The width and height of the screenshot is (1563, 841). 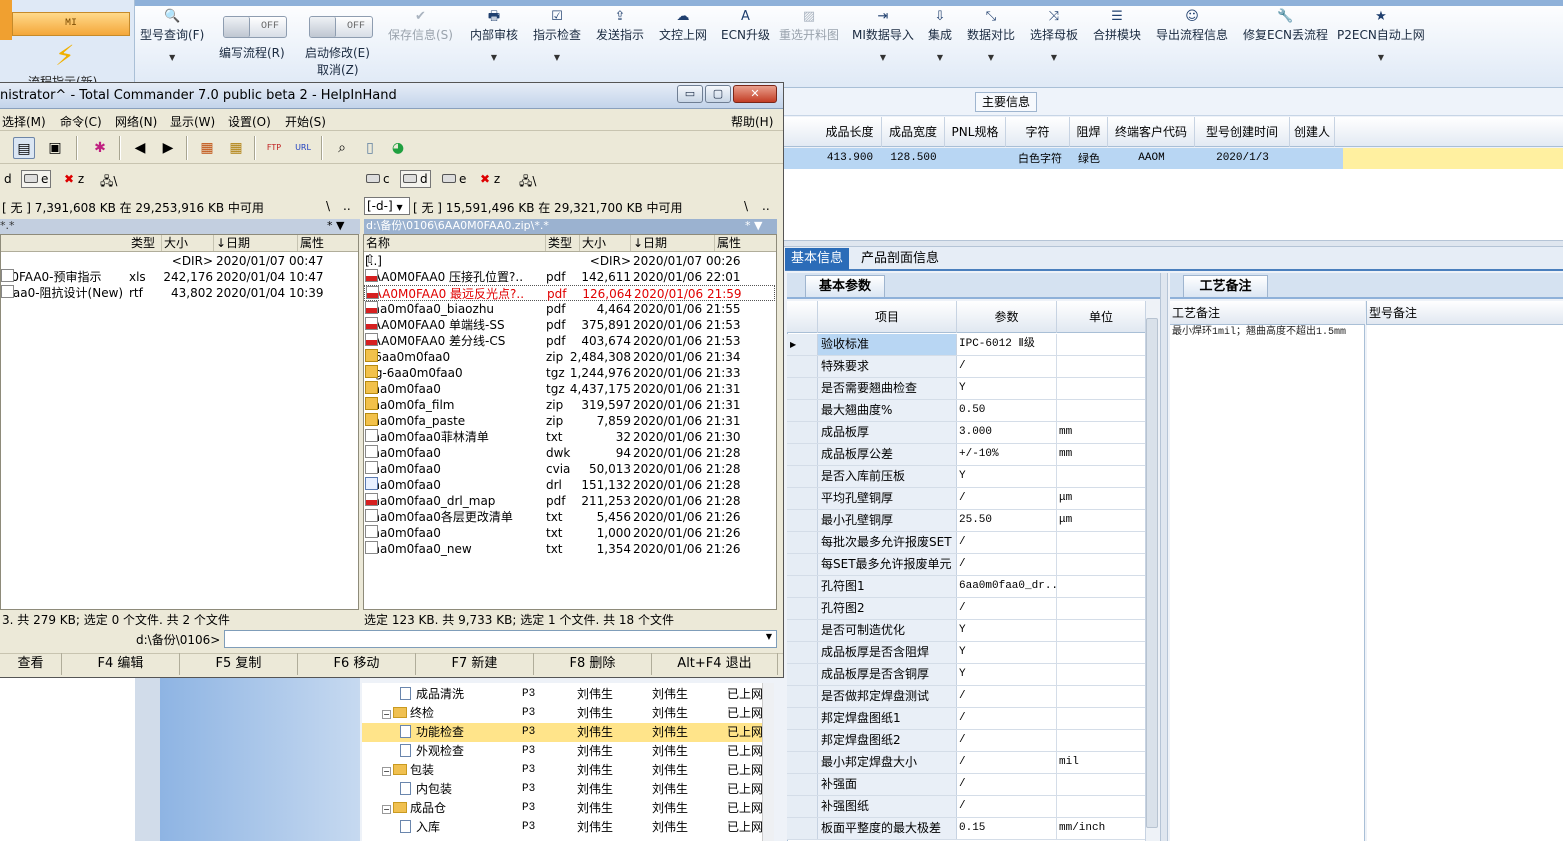 I want to click on ribbon-button-13: ☺ 导出流程信息, so click(x=1192, y=25).